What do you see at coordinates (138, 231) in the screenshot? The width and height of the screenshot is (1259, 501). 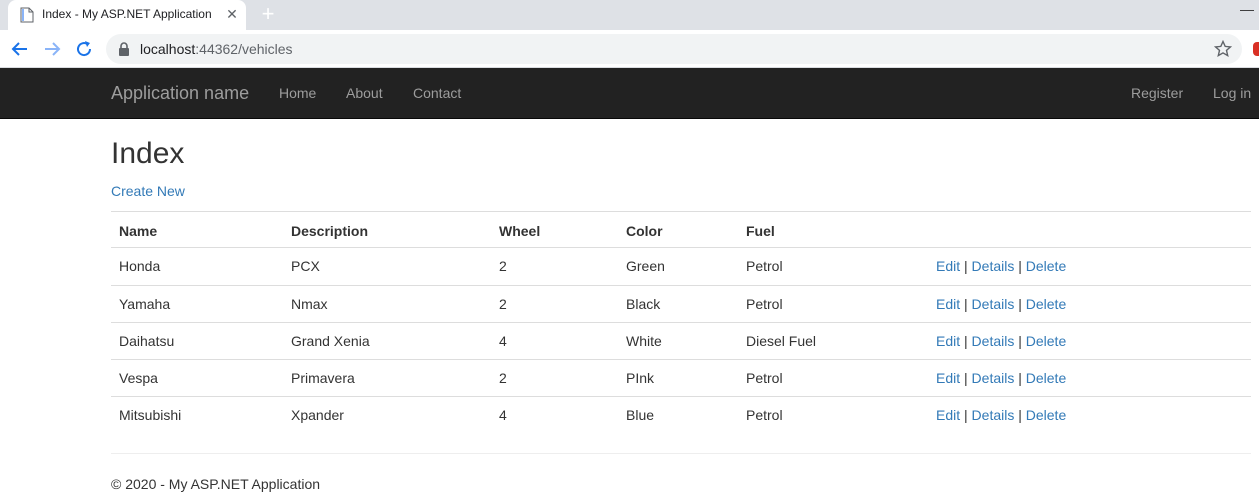 I see `column-header-name: Name` at bounding box center [138, 231].